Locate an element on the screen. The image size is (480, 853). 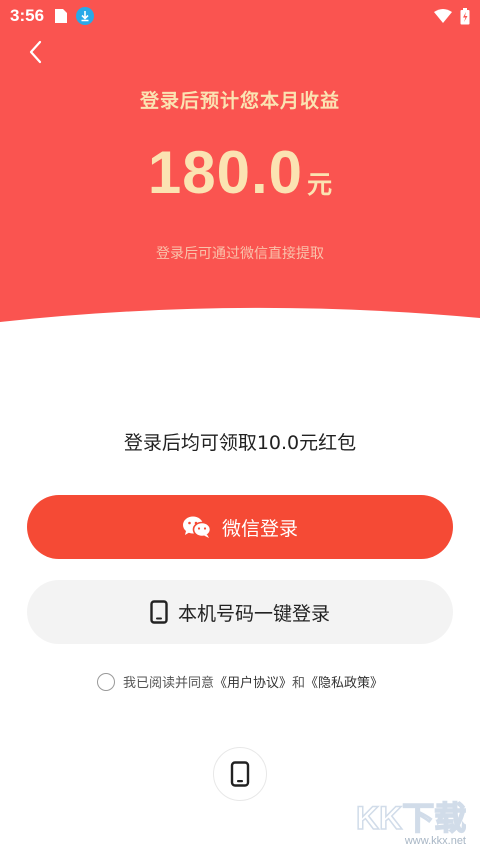
privacy-policy-link: 《隐私政策》 is located at coordinates (344, 681).